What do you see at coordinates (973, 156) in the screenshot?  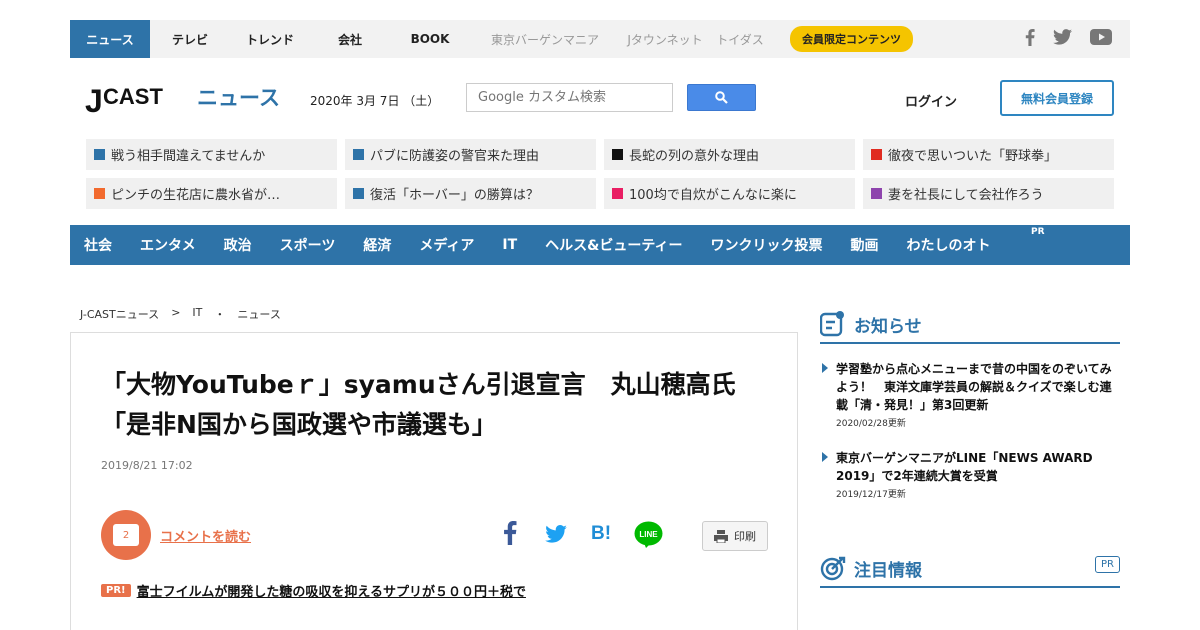 I see `headline-text: 徹夜で思いついた「野球拳」` at bounding box center [973, 156].